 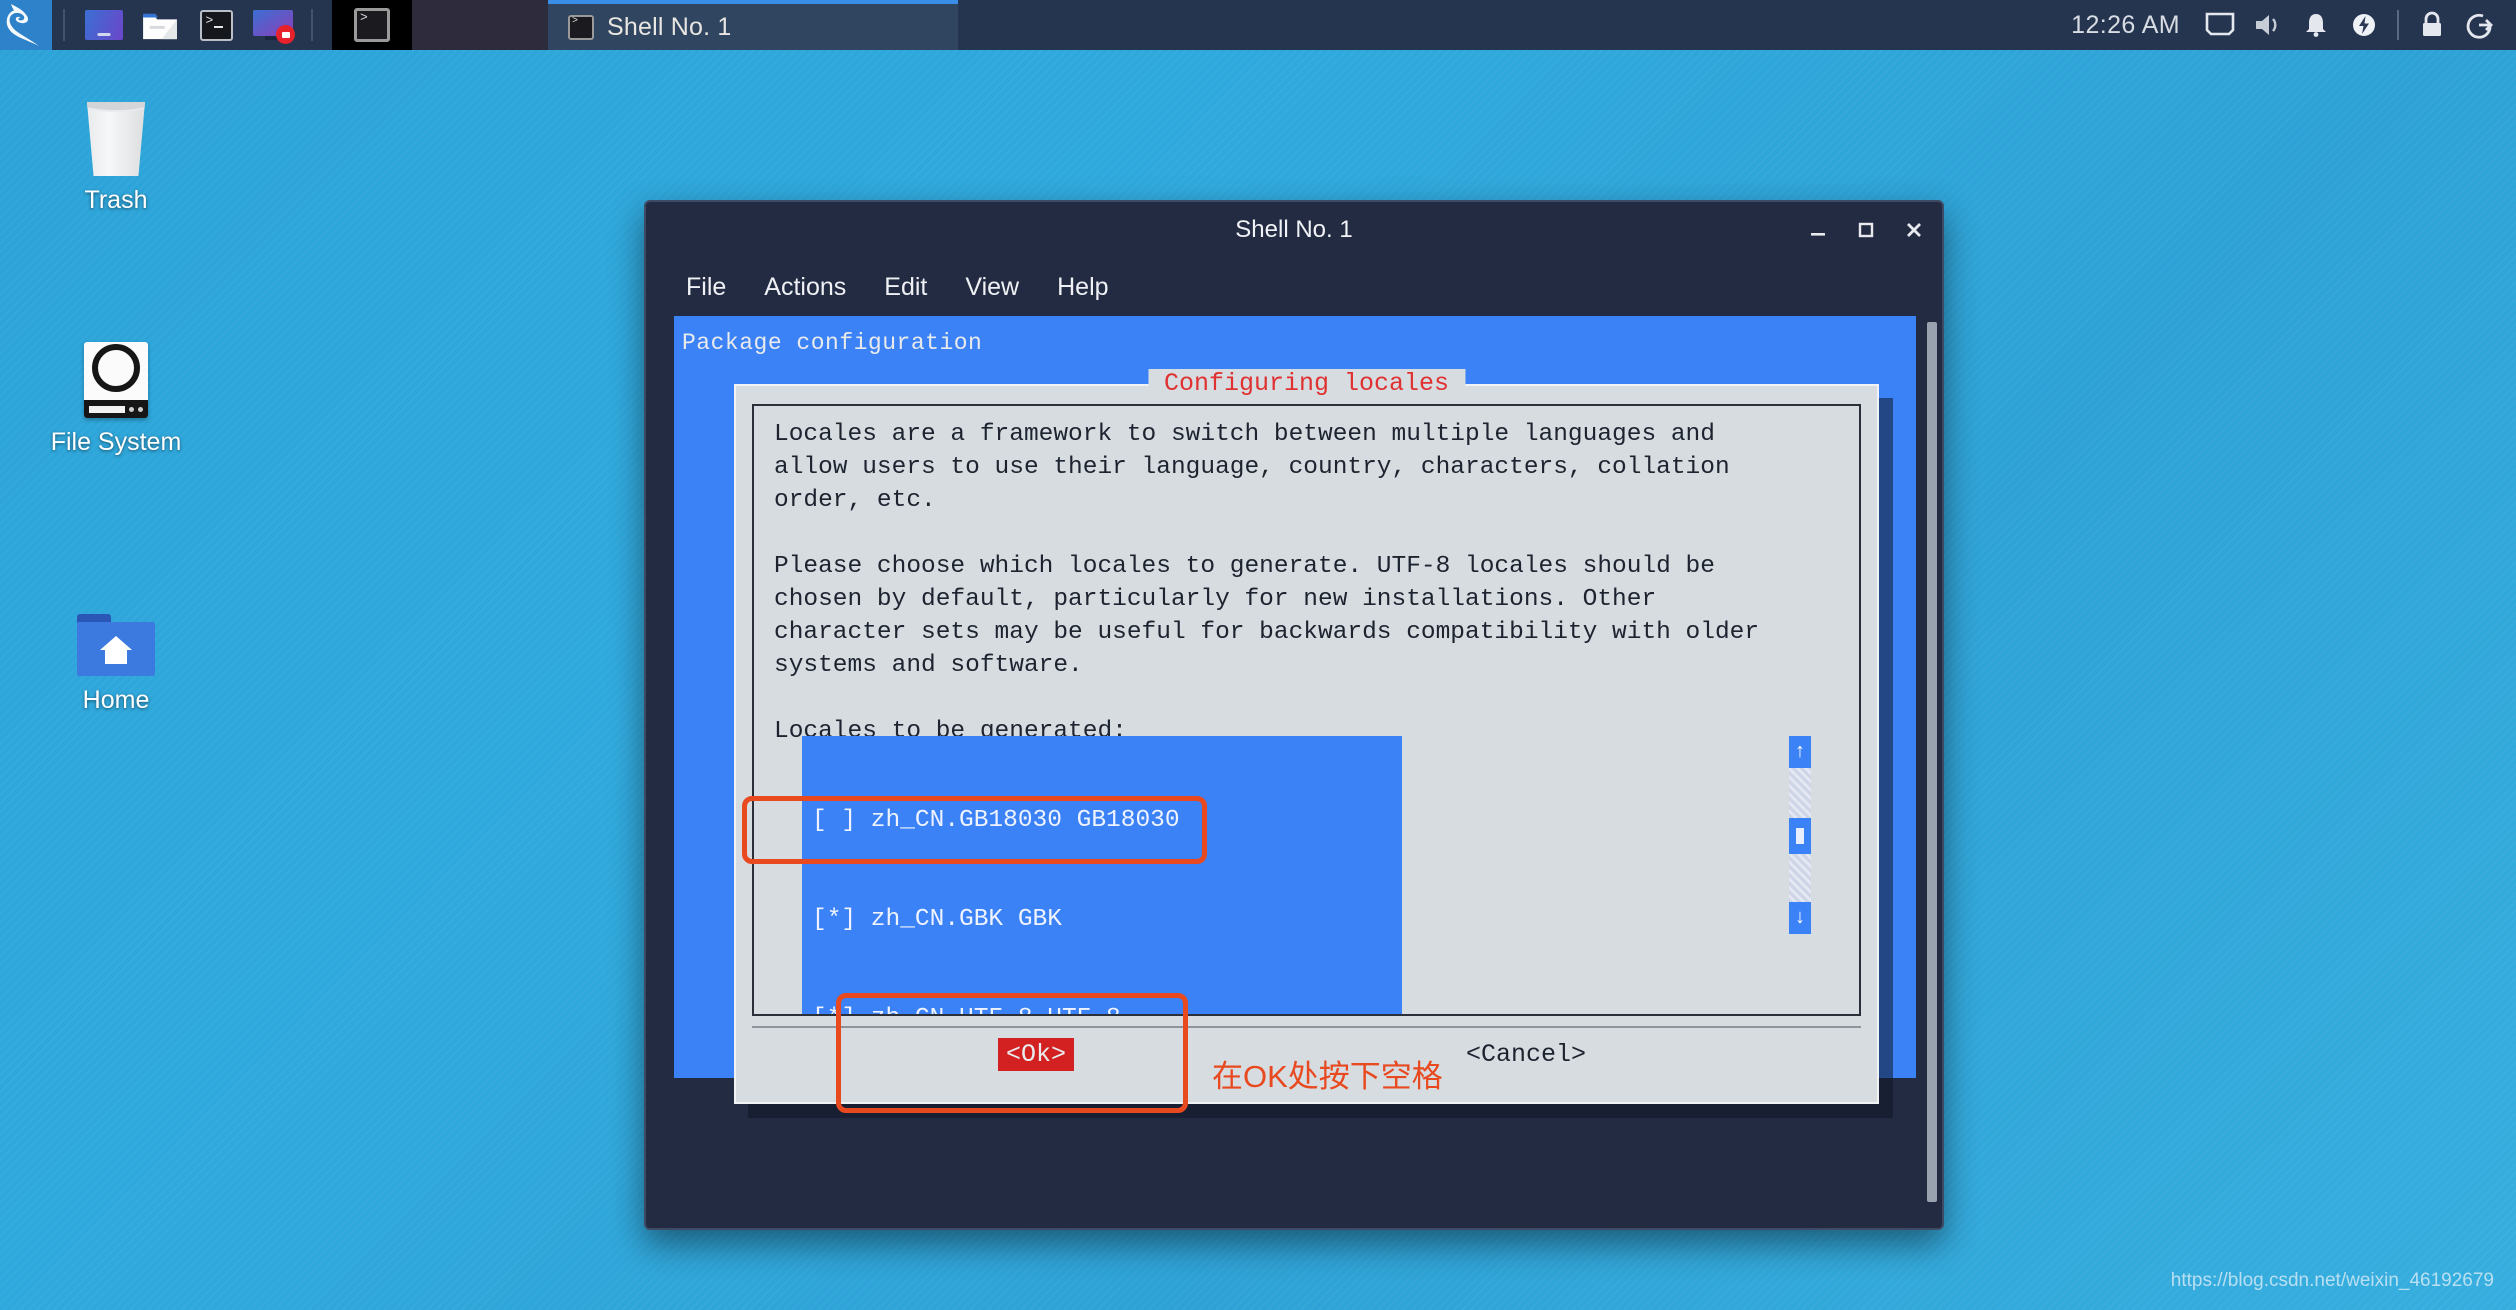 I want to click on list-item: [ ] zh_CN.GB18030 GB18030, so click(x=1102, y=820).